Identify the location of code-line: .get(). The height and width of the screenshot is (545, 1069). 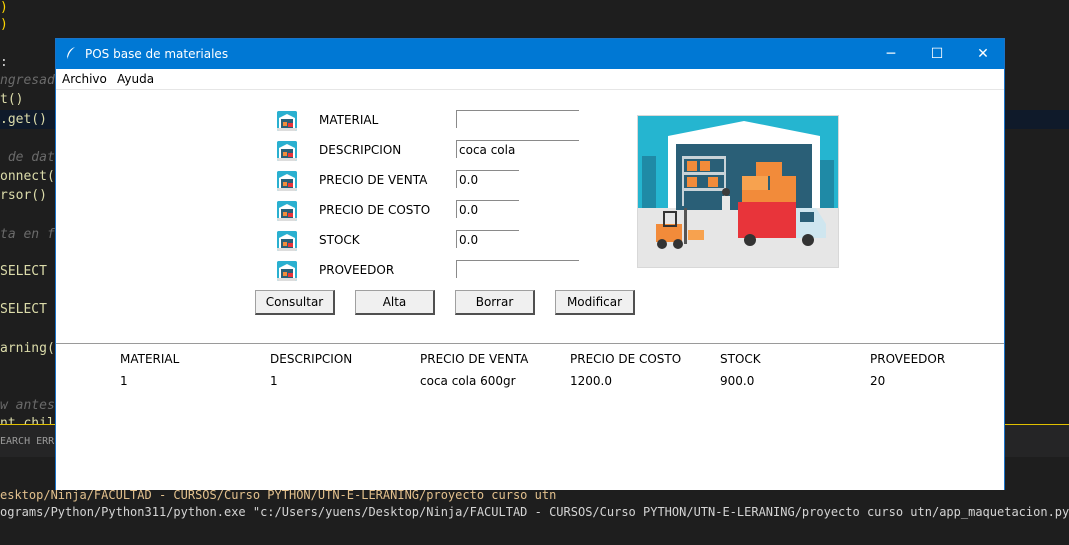
(23, 119).